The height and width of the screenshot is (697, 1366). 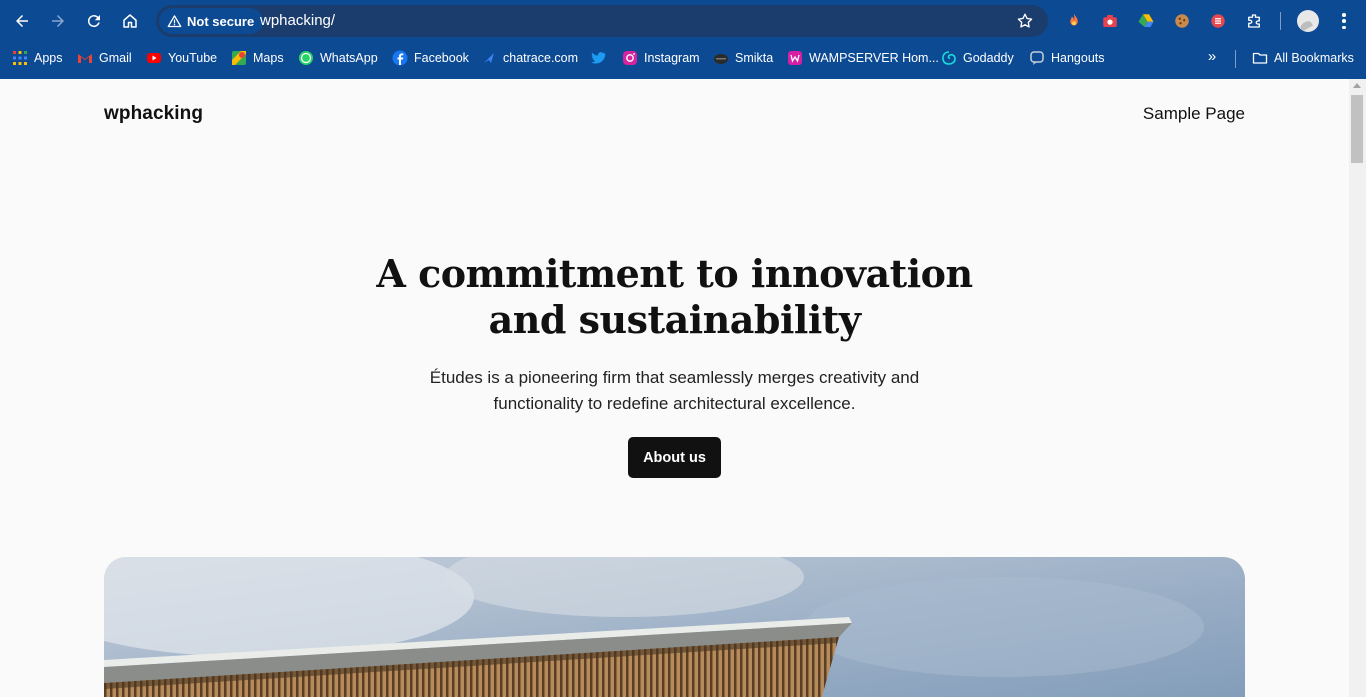 I want to click on browser-toolbar: Not secure wphacking/, so click(x=683, y=21).